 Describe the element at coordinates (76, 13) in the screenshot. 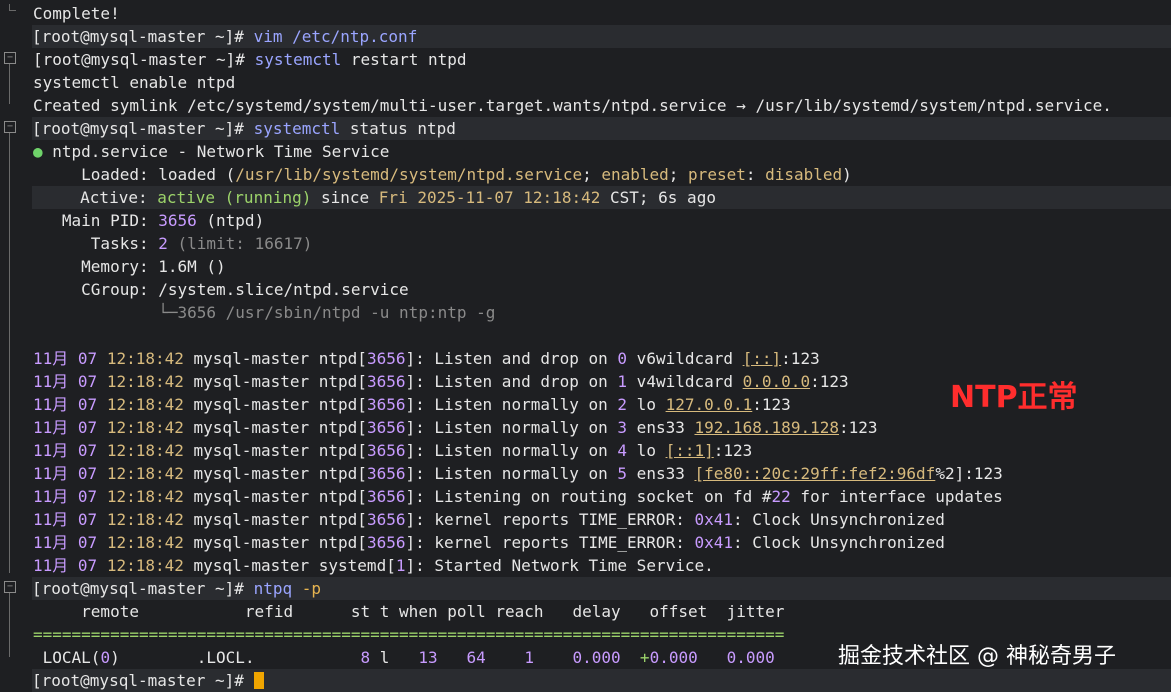

I see `output-line: Complete!` at that location.